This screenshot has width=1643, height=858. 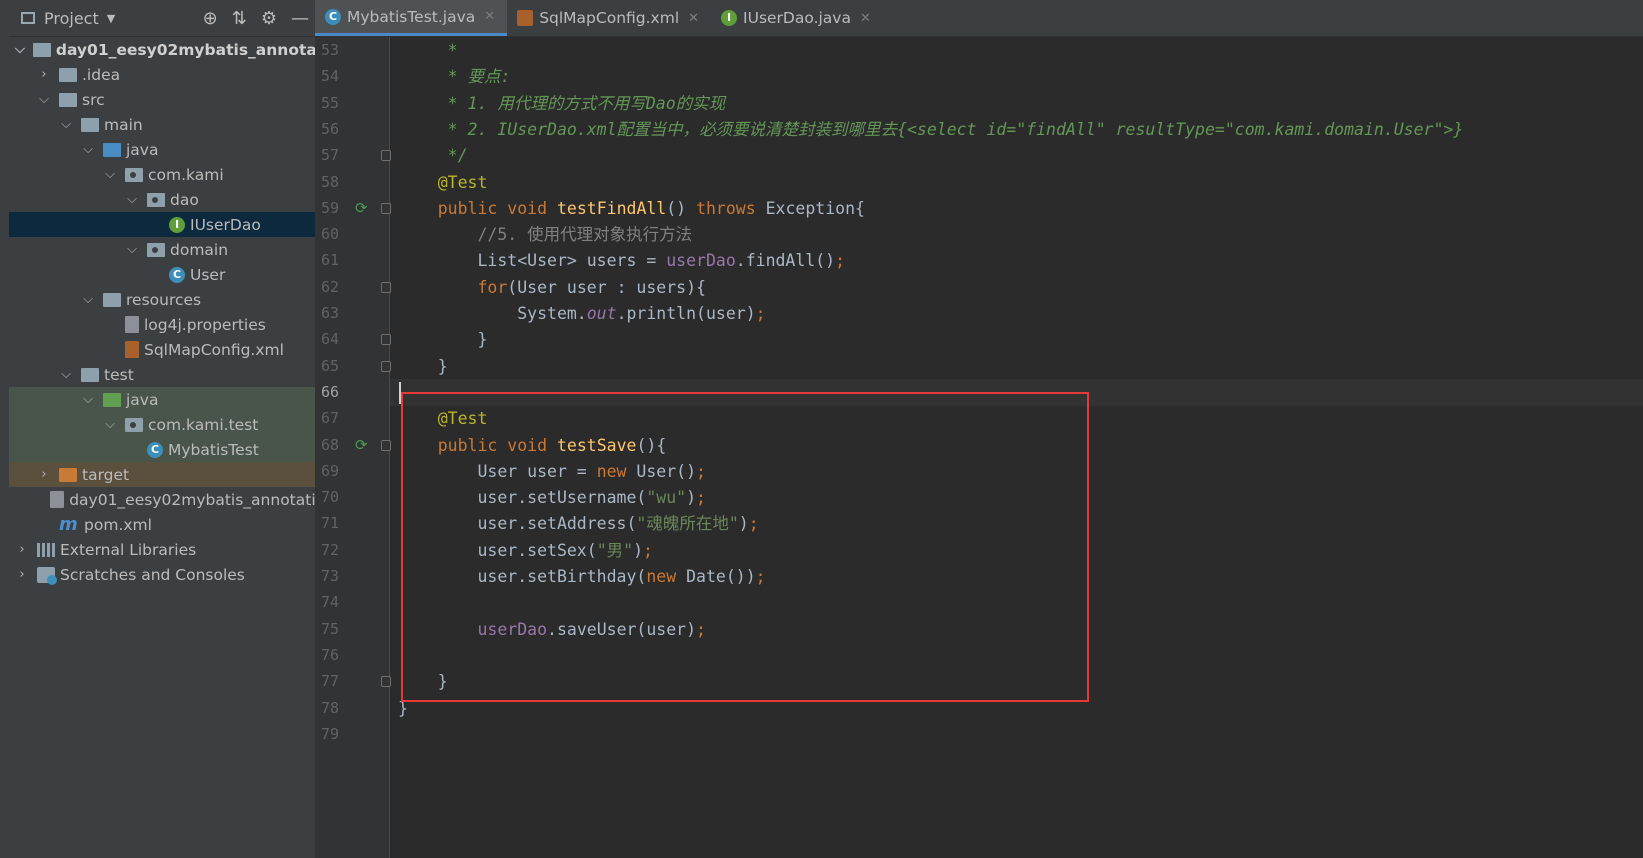 What do you see at coordinates (329, 313) in the screenshot?
I see `line-number: 63` at bounding box center [329, 313].